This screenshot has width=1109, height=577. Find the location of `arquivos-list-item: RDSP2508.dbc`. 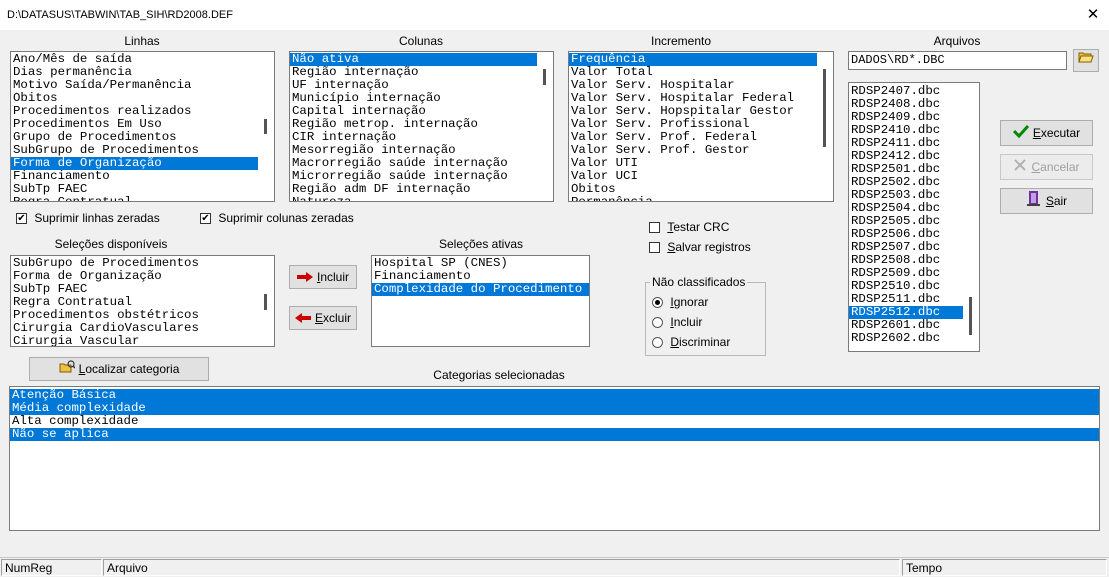

arquivos-list-item: RDSP2508.dbc is located at coordinates (906, 260).